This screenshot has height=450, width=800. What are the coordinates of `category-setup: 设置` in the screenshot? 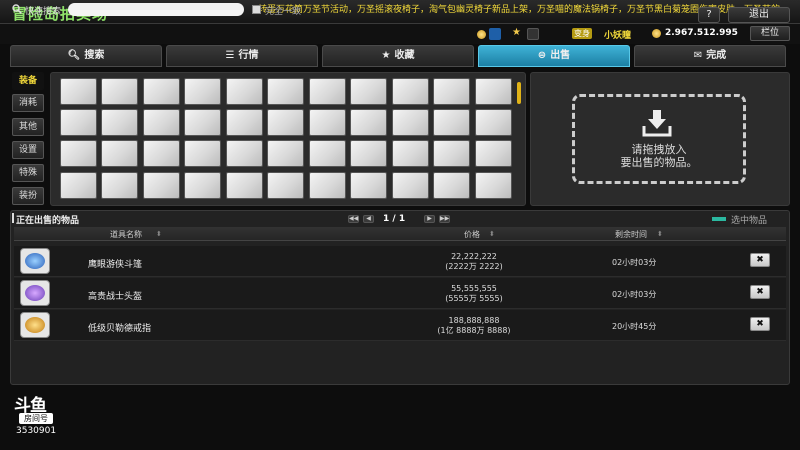 It's located at (28, 150).